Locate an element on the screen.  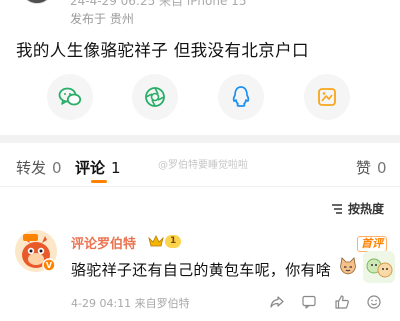
comment-icon is located at coordinates (309, 302).